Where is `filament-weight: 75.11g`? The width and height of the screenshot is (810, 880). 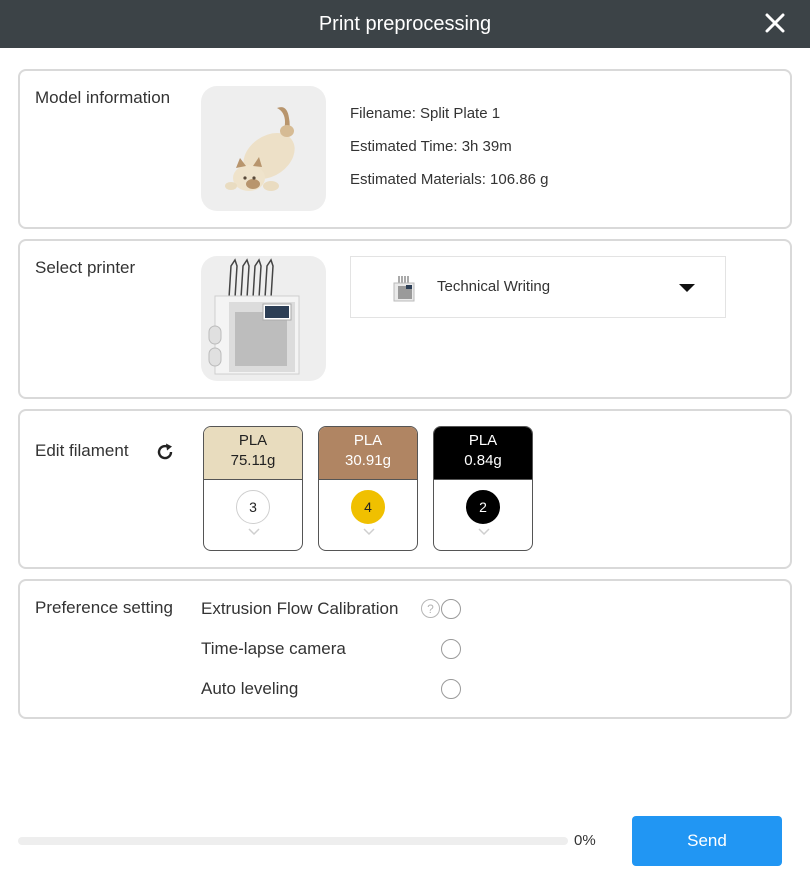 filament-weight: 75.11g is located at coordinates (253, 460).